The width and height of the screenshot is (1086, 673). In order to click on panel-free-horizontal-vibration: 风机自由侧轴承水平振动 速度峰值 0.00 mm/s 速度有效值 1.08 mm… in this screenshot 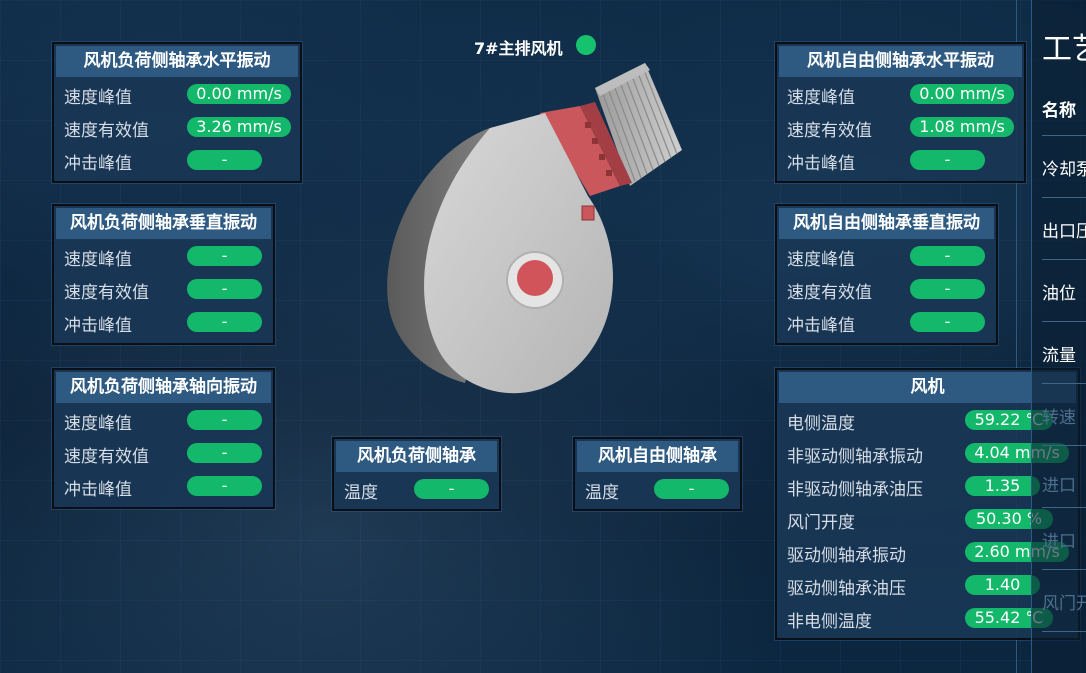, I will do `click(900, 112)`.